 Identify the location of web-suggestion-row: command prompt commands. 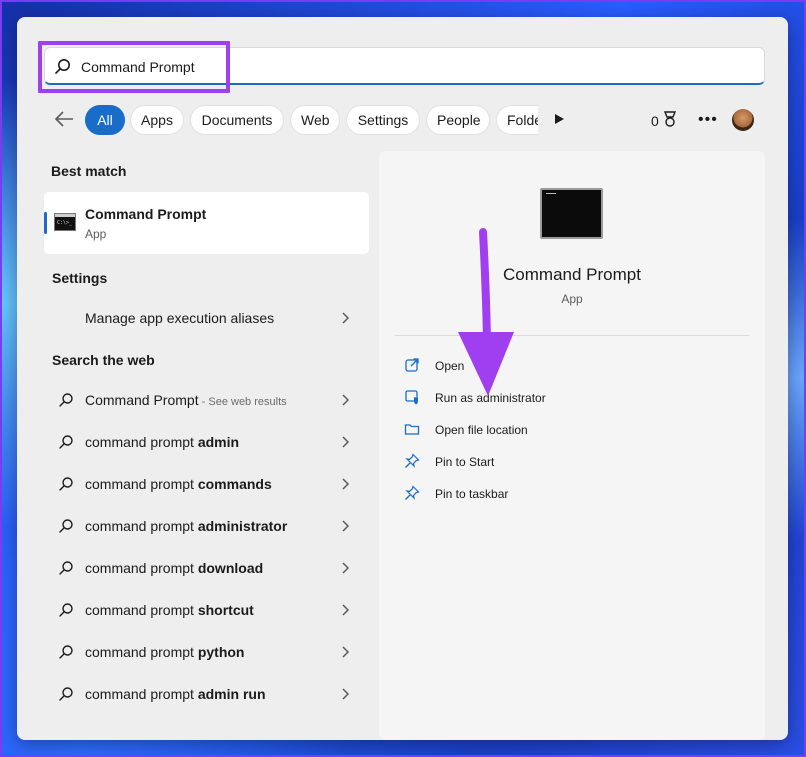
(206, 484).